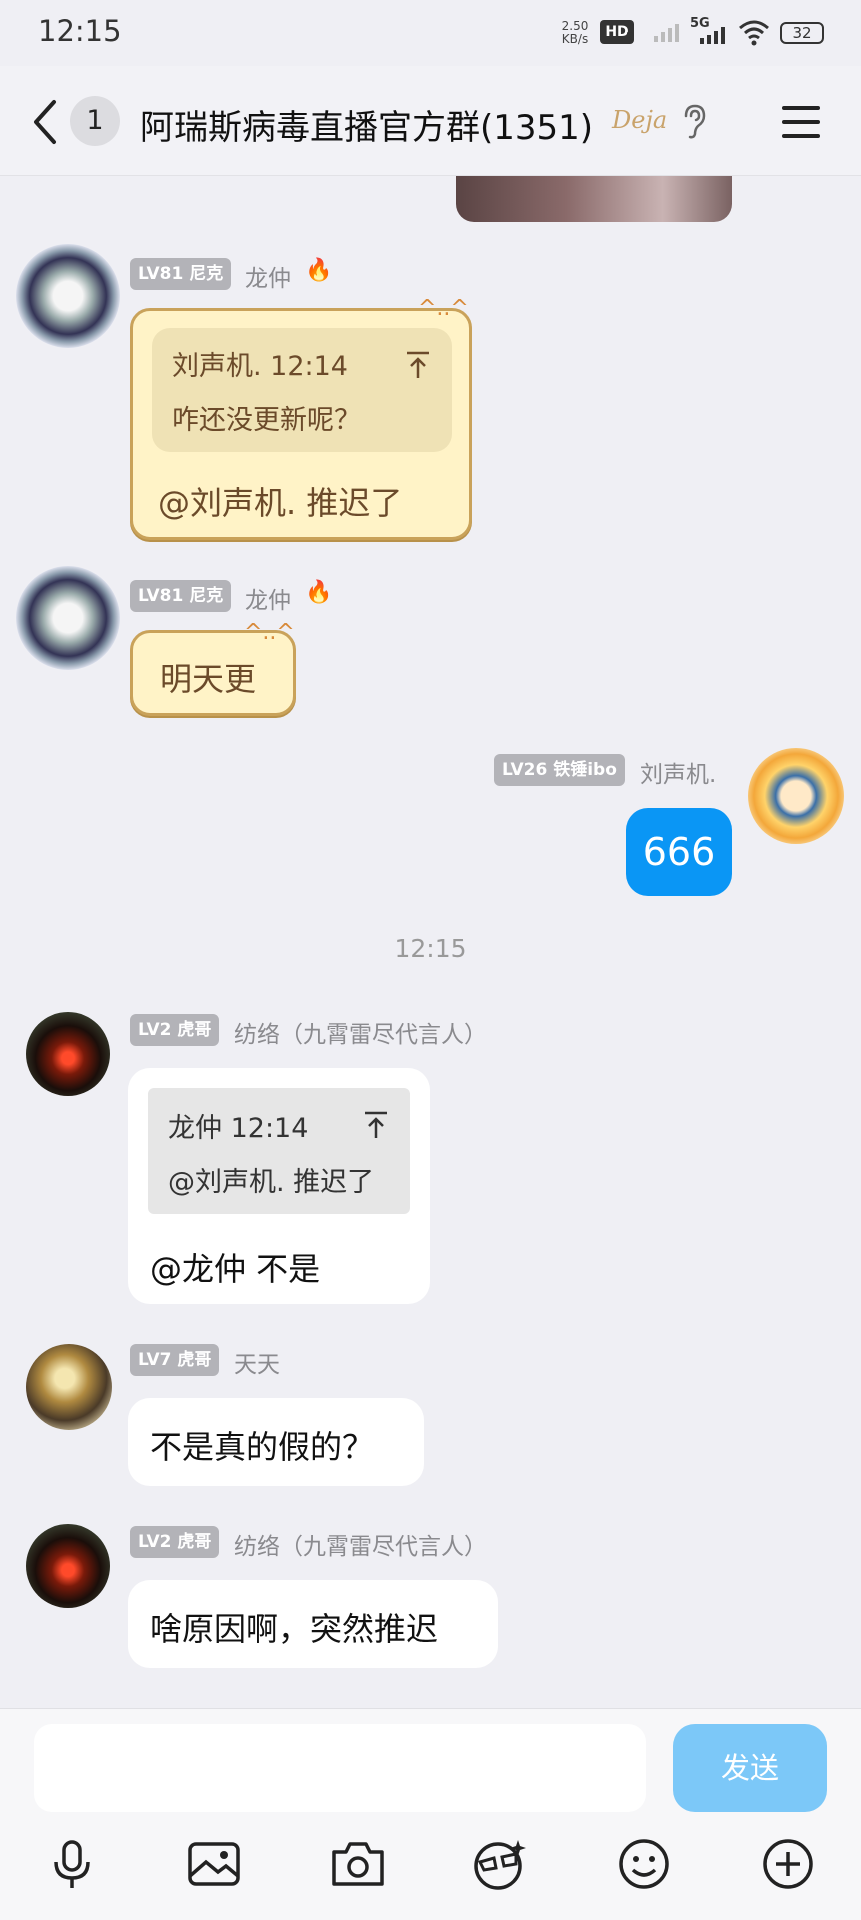  What do you see at coordinates (44, 122) in the screenshot?
I see `back-button` at bounding box center [44, 122].